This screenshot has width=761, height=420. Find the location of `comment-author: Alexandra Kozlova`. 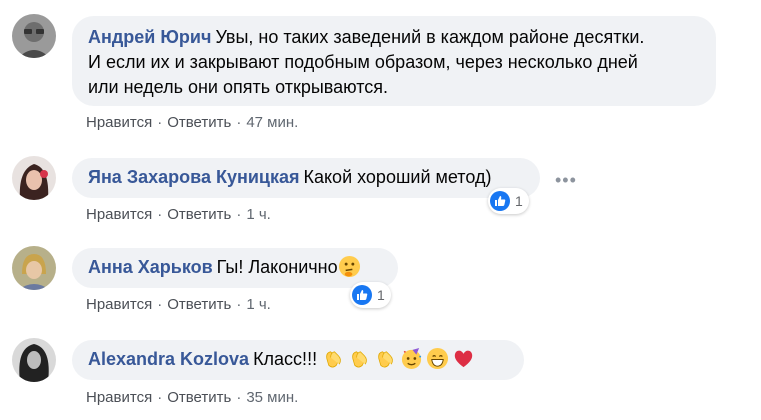

comment-author: Alexandra Kozlova is located at coordinates (168, 359).